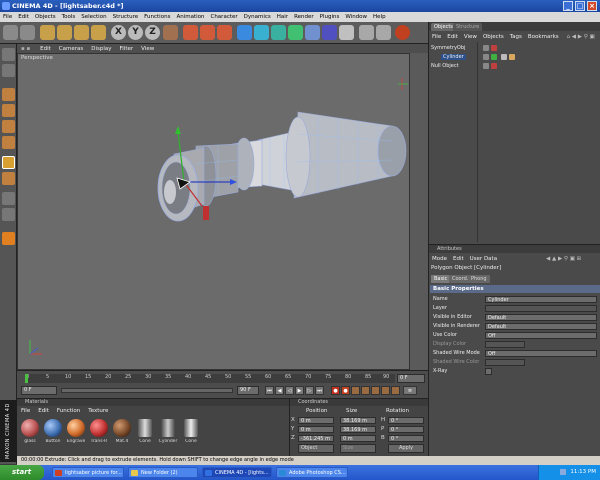 This screenshot has width=600, height=480. I want to click on live-selection-icon, so click(47, 32).